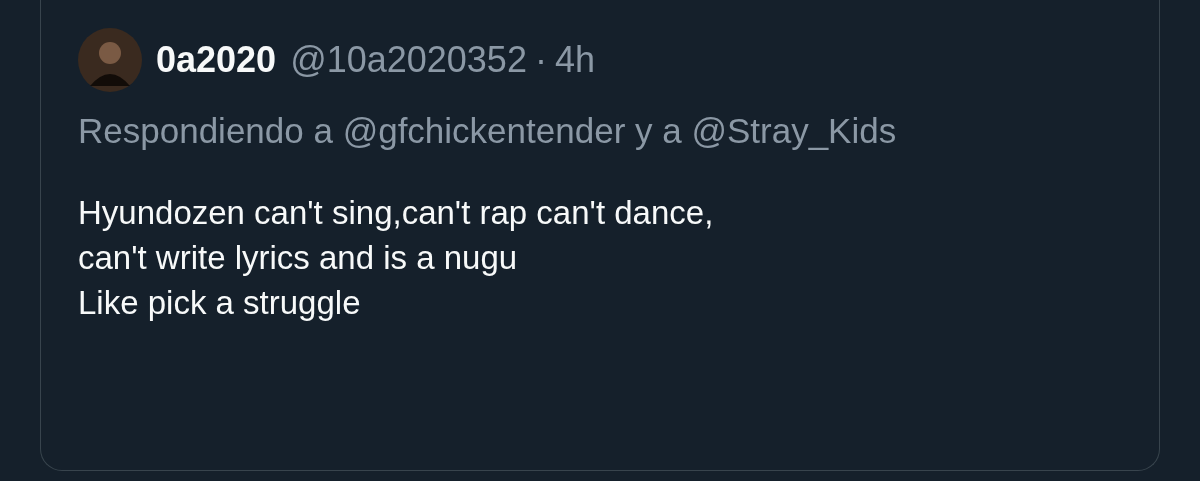  Describe the element at coordinates (396, 258) in the screenshot. I see `tweet-text: Hyundozen can't sing,can't rap can't dance, can't write lyrics and is a nugu Like pick a struggle` at that location.